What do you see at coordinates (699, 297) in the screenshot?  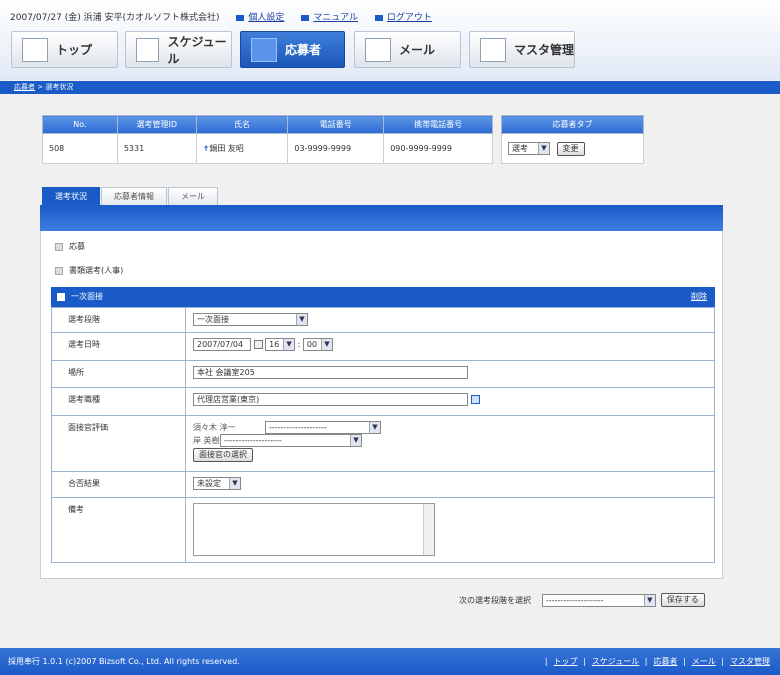 I see `delete-link: 削除` at bounding box center [699, 297].